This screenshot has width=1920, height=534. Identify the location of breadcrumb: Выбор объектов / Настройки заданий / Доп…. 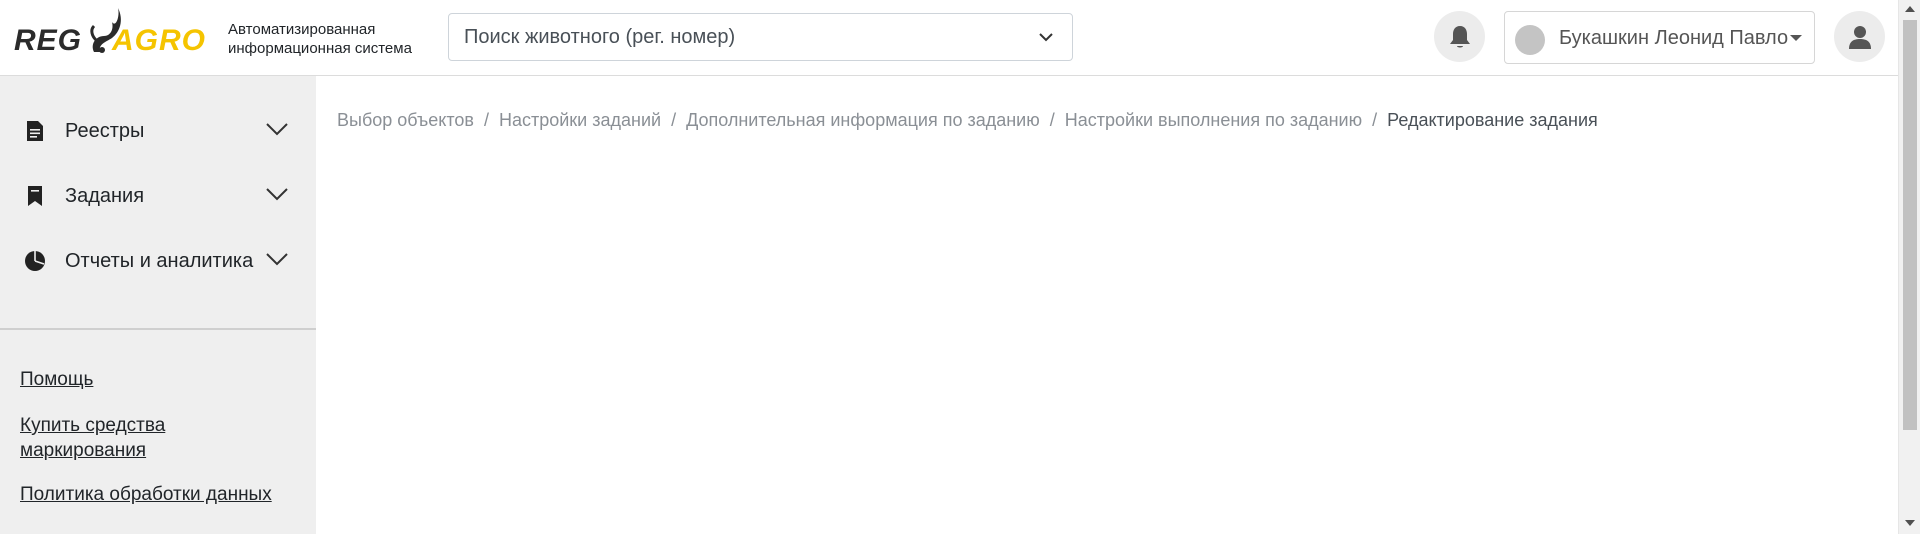
(967, 120).